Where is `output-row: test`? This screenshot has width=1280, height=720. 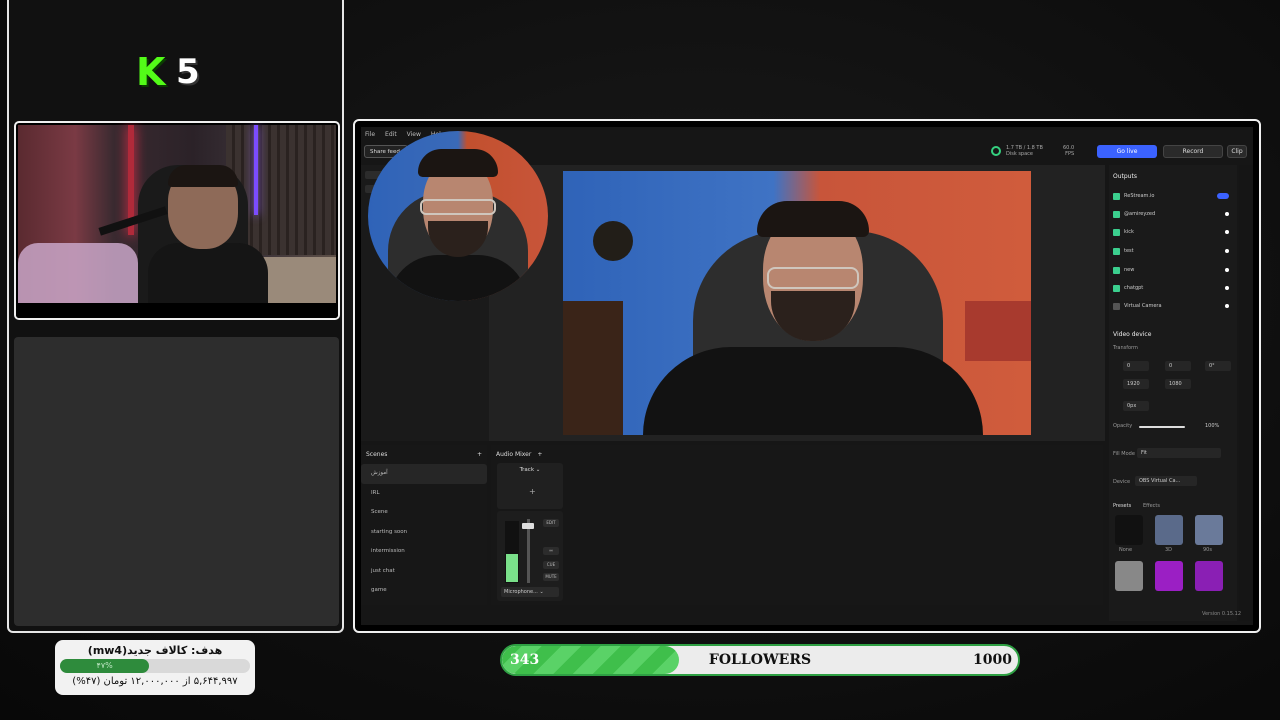
output-row: test is located at coordinates (1171, 251).